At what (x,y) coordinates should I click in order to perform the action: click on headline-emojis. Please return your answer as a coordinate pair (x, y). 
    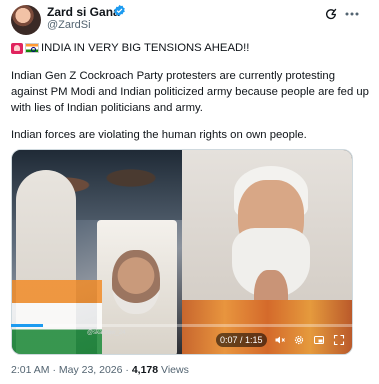
    Looking at the image, I should click on (25, 48).